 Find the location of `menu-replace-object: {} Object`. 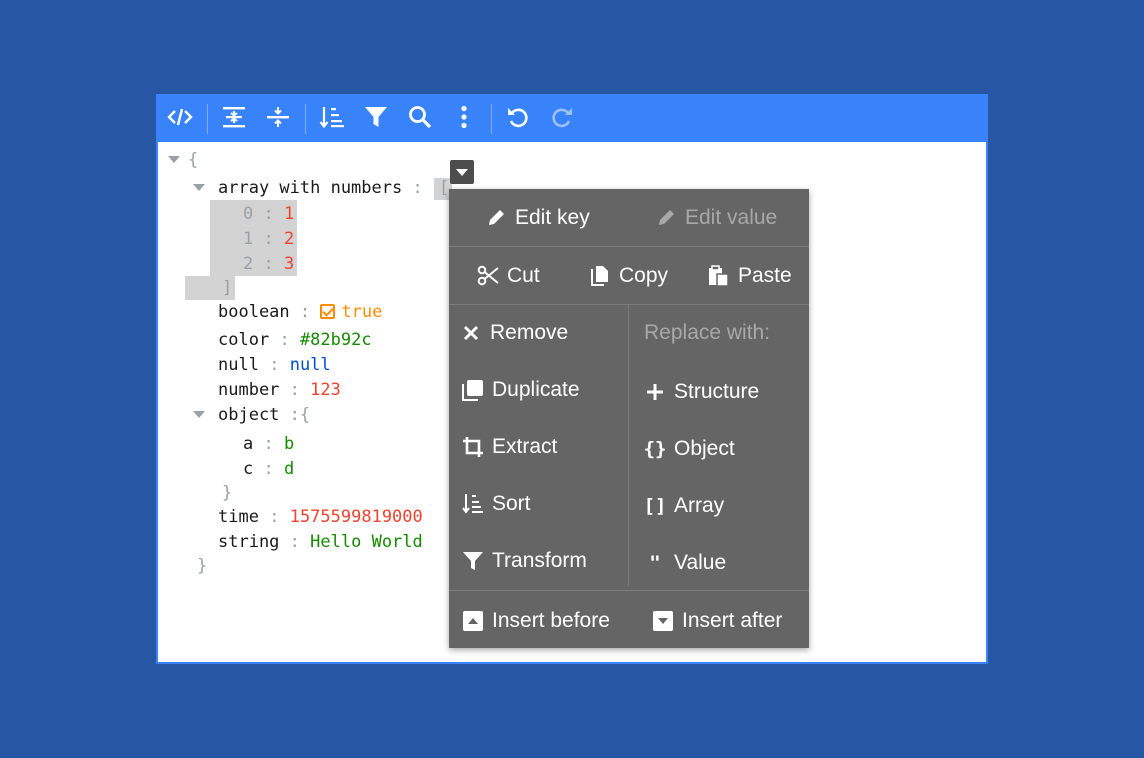

menu-replace-object: {} Object is located at coordinates (689, 449).